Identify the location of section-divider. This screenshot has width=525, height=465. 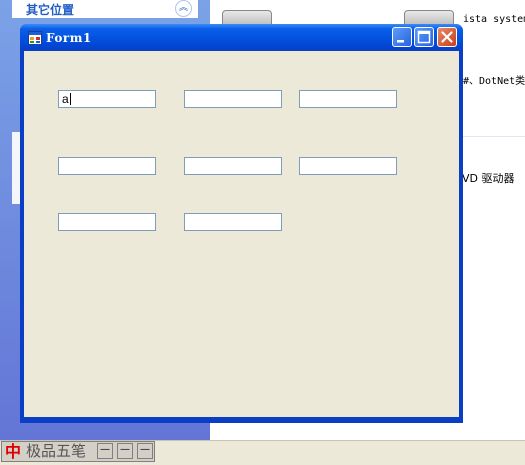
(493, 136).